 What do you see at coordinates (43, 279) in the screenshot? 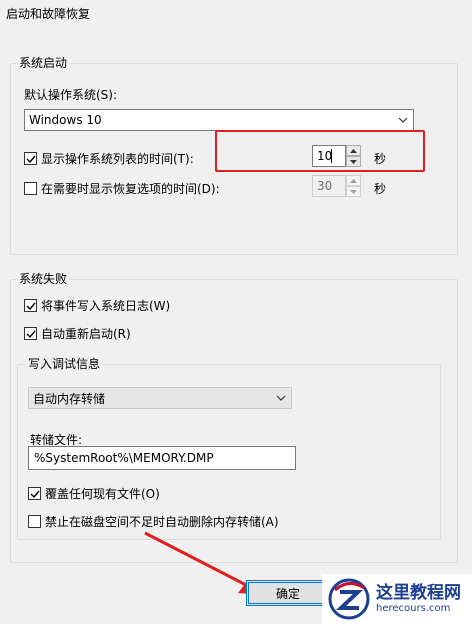
I see `failure-group-label: 系统失败` at bounding box center [43, 279].